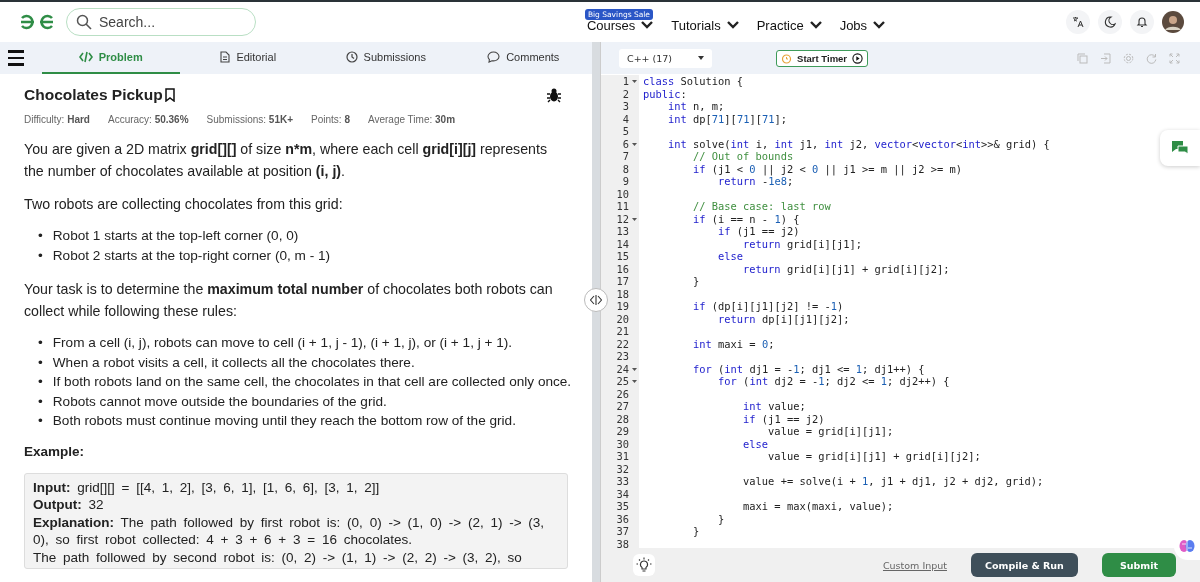 This screenshot has height=582, width=1200. What do you see at coordinates (622, 368) in the screenshot?
I see `line-number: 24` at bounding box center [622, 368].